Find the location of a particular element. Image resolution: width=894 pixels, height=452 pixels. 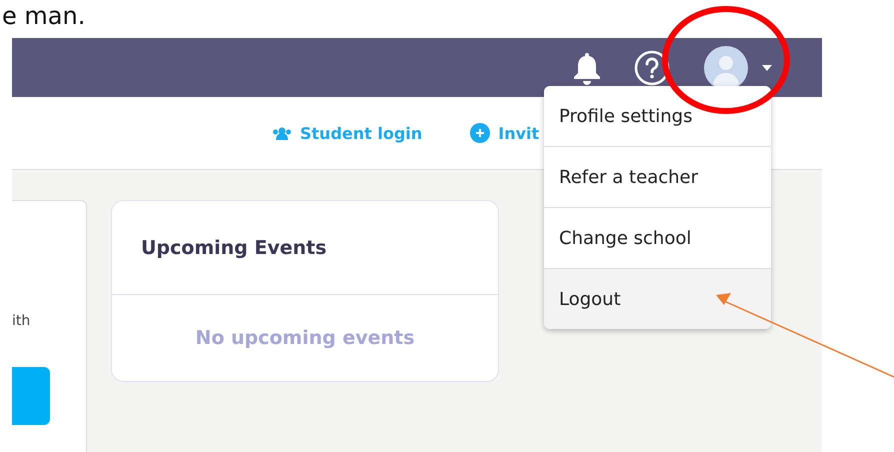

menu-item: Change school is located at coordinates (657, 237).